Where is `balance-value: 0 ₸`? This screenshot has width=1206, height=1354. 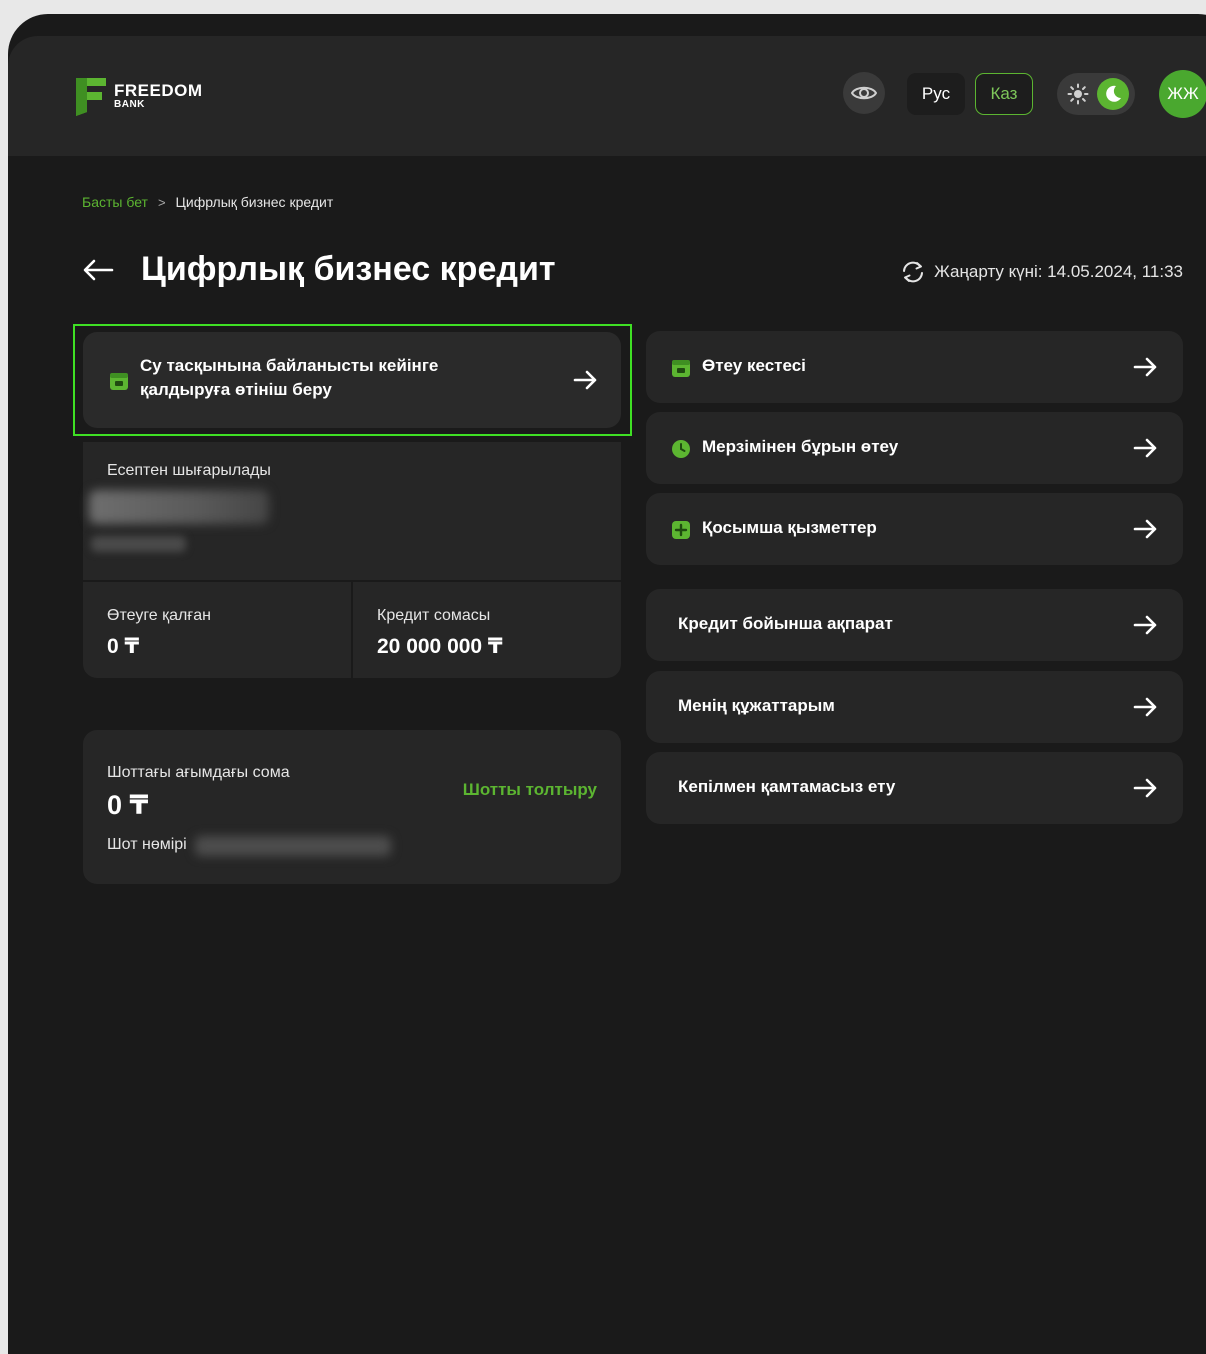
balance-value: 0 ₸ is located at coordinates (128, 805).